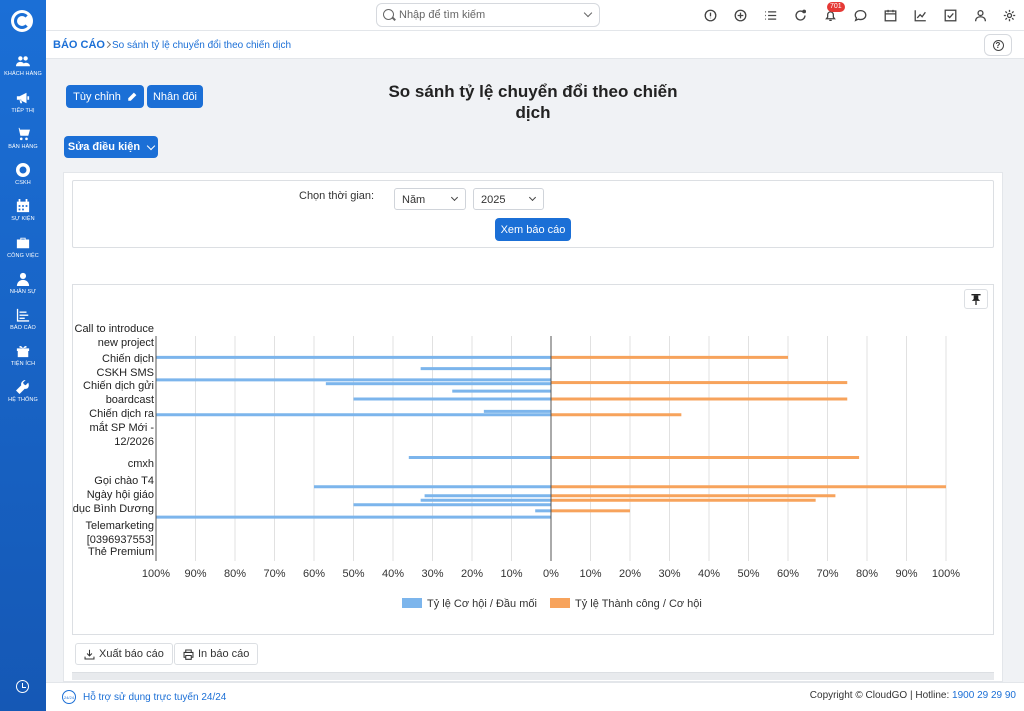 The height and width of the screenshot is (711, 1024). What do you see at coordinates (740, 15) in the screenshot?
I see `add-circle-icon` at bounding box center [740, 15].